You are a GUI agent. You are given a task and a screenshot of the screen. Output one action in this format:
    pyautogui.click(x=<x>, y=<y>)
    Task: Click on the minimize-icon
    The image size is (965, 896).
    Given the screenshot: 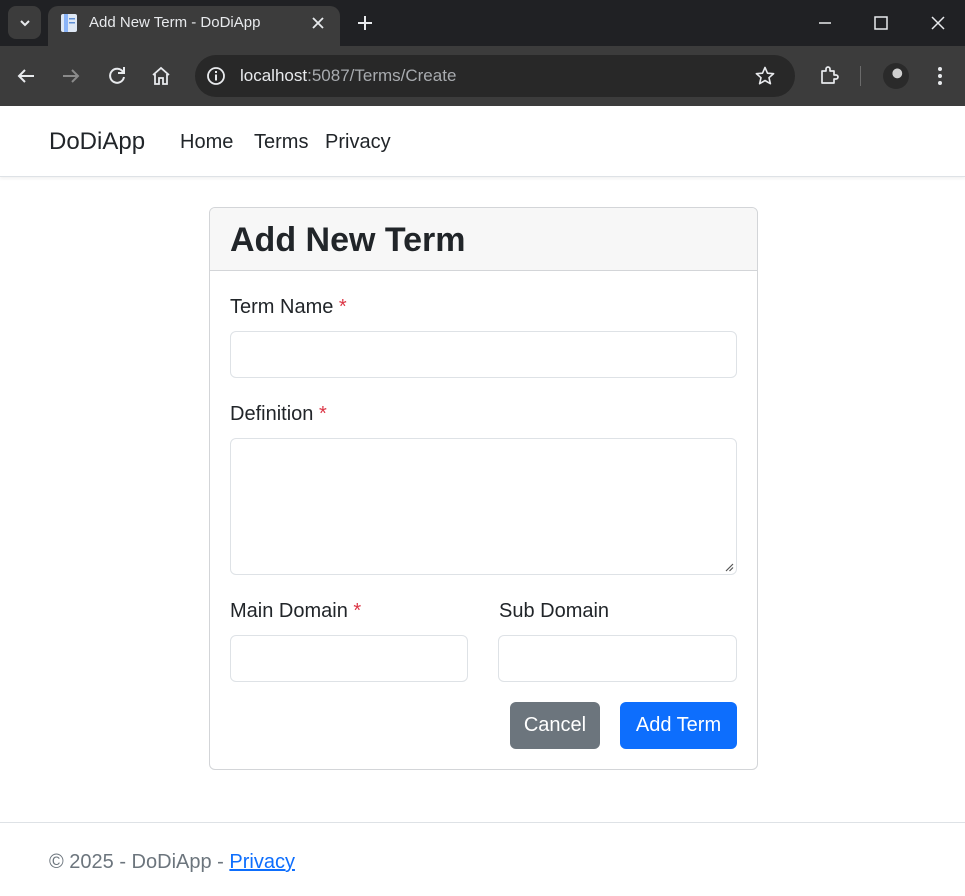 What is the action you would take?
    pyautogui.click(x=825, y=23)
    